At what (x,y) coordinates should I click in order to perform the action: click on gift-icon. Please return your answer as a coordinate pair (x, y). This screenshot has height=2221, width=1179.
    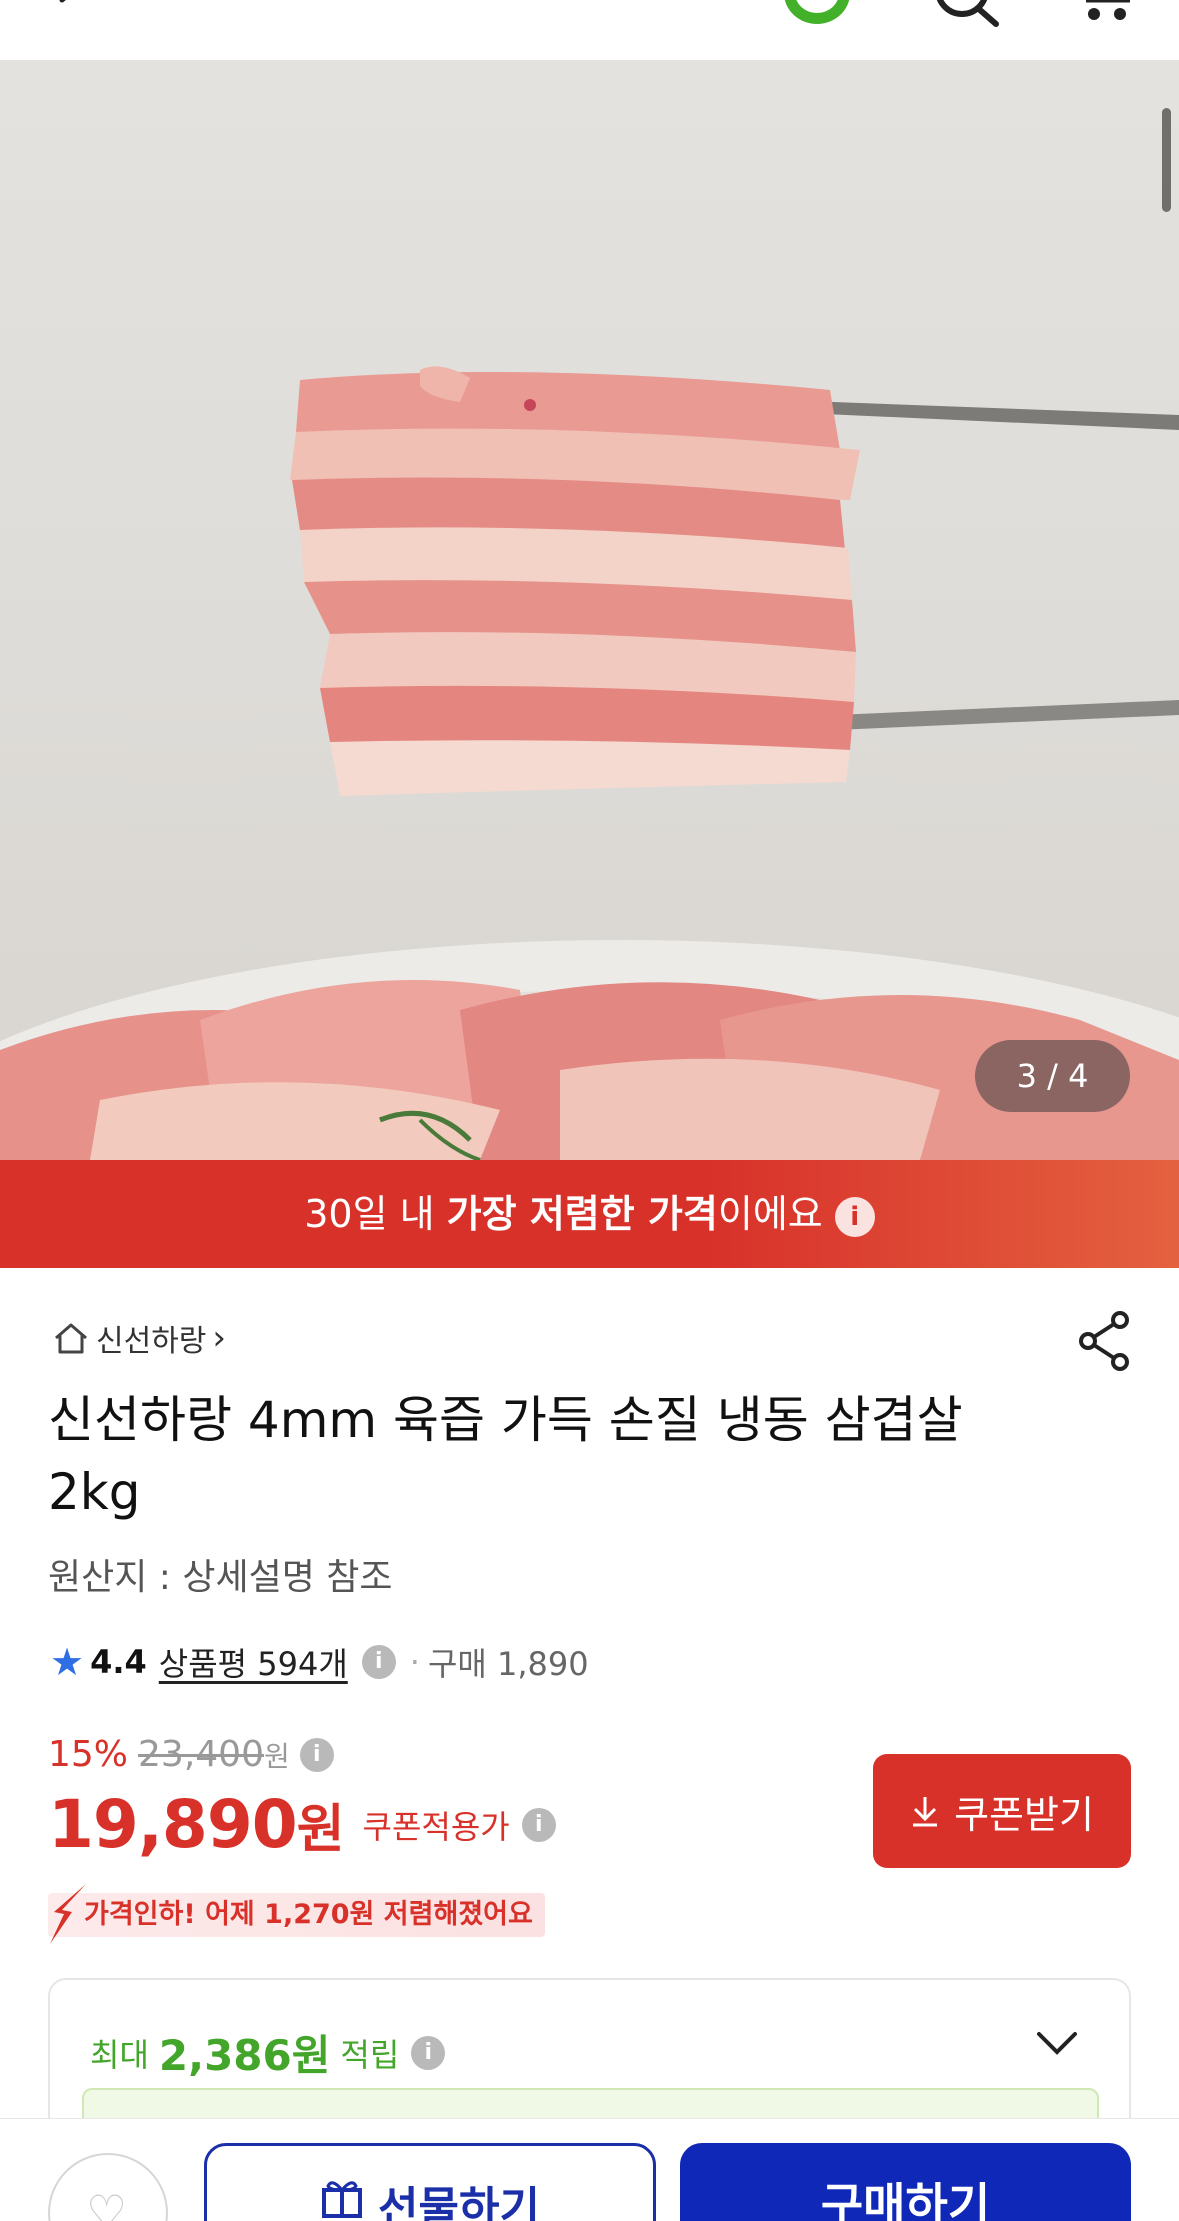
    Looking at the image, I should click on (342, 2199).